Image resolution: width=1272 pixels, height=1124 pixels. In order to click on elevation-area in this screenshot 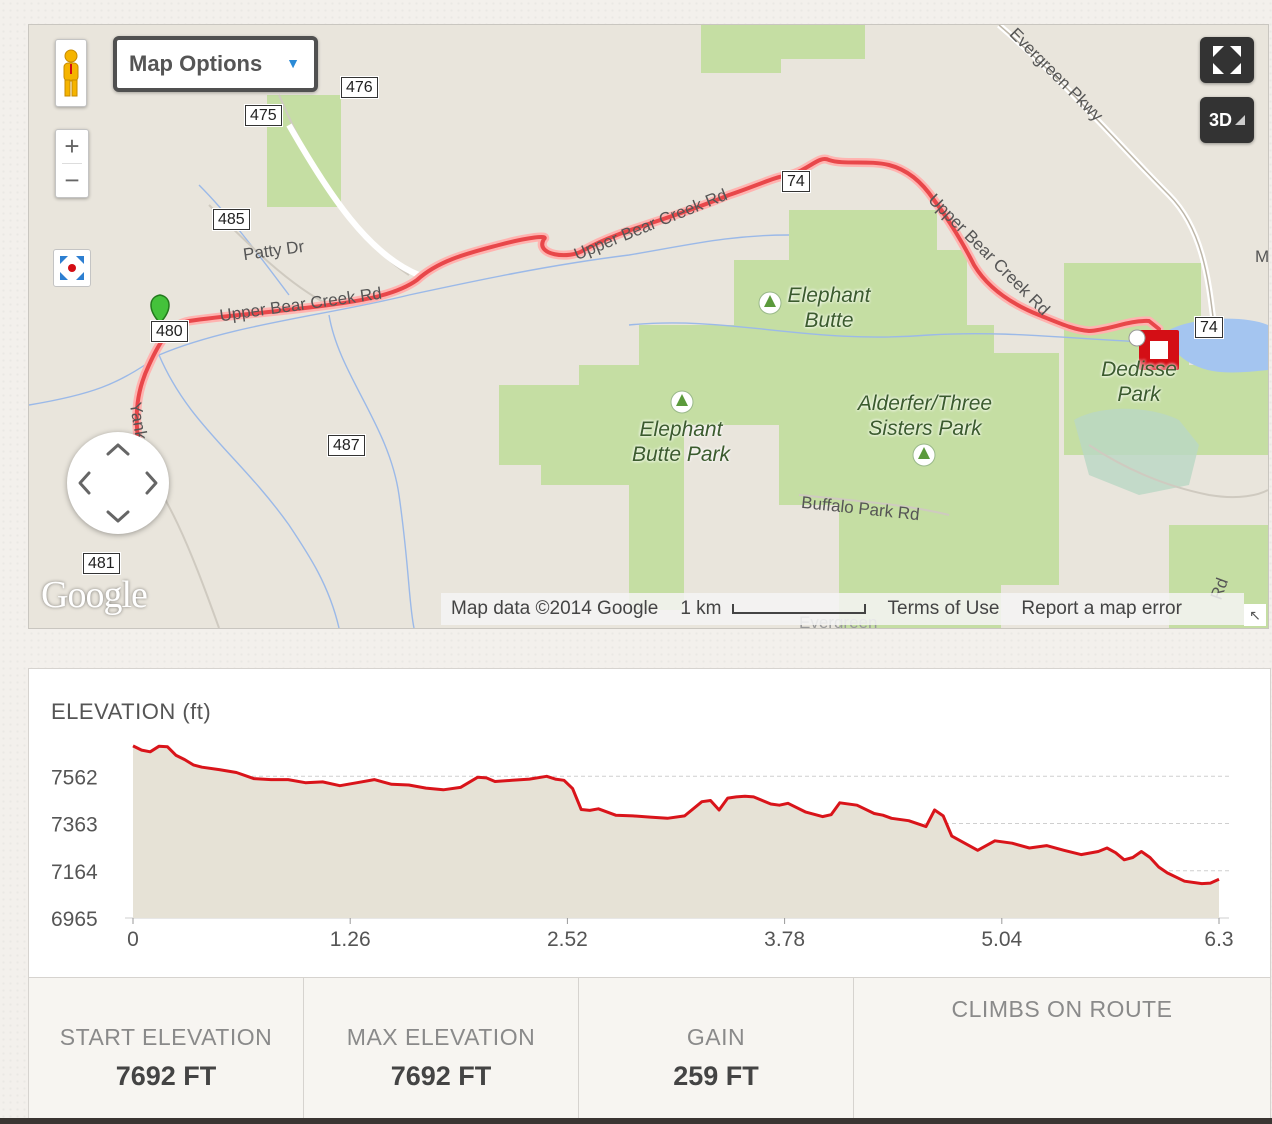, I will do `click(676, 831)`.